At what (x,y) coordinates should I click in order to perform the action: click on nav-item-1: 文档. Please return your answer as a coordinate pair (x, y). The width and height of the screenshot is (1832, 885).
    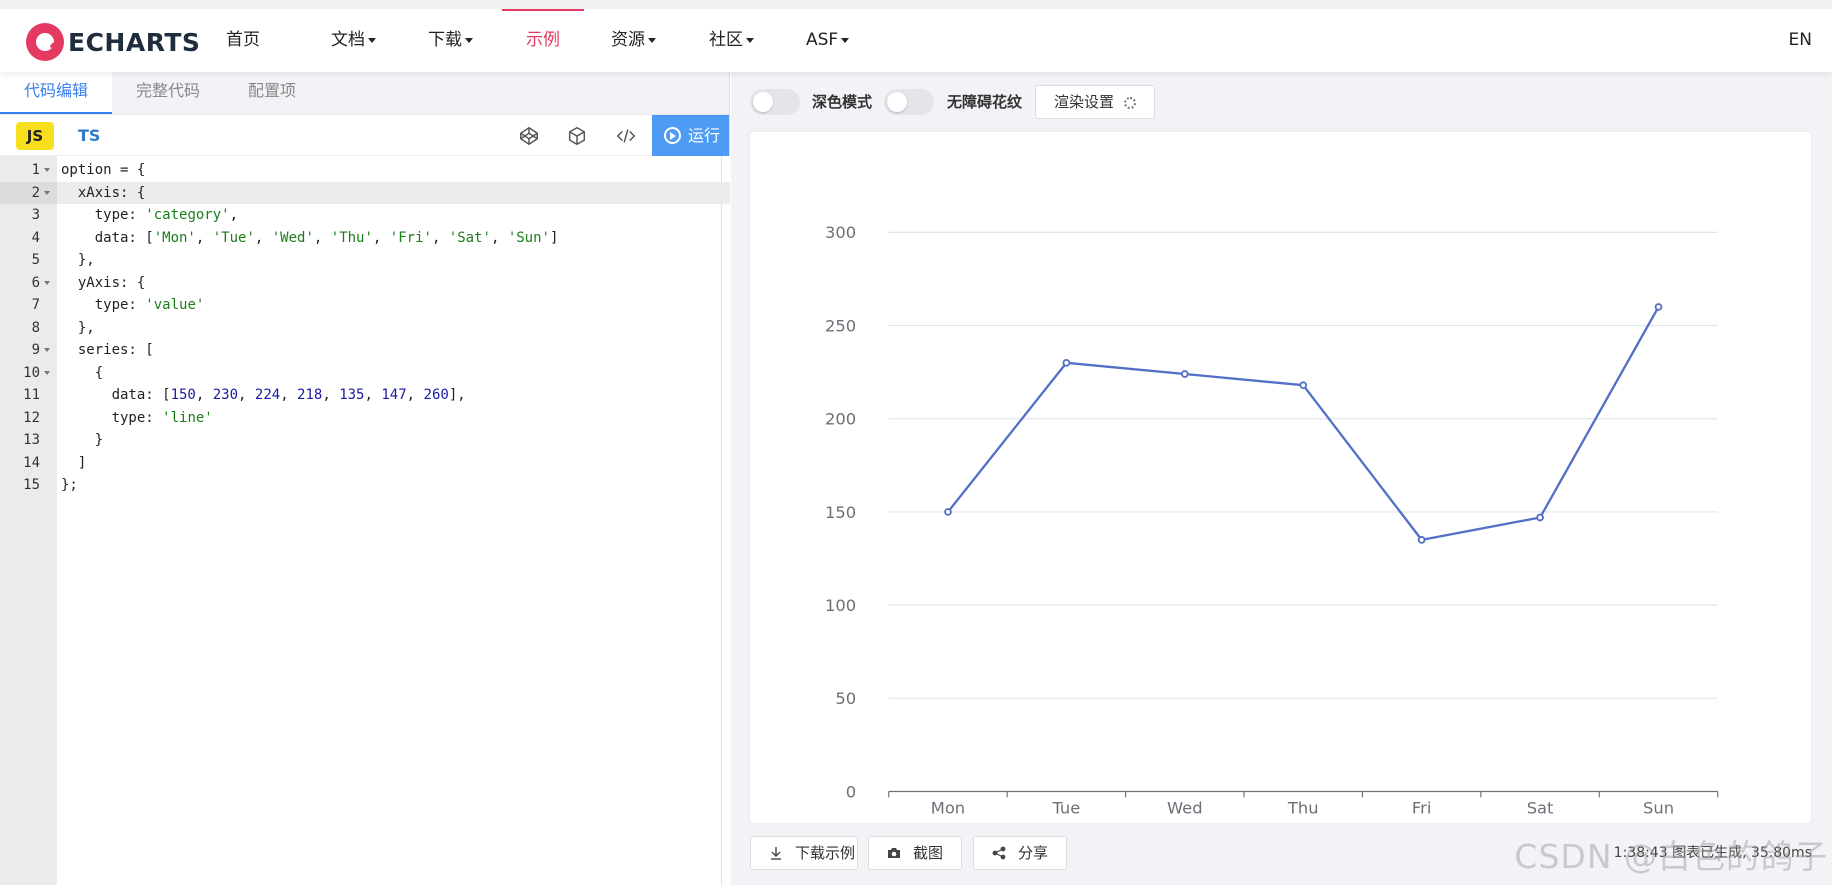
    Looking at the image, I should click on (353, 40).